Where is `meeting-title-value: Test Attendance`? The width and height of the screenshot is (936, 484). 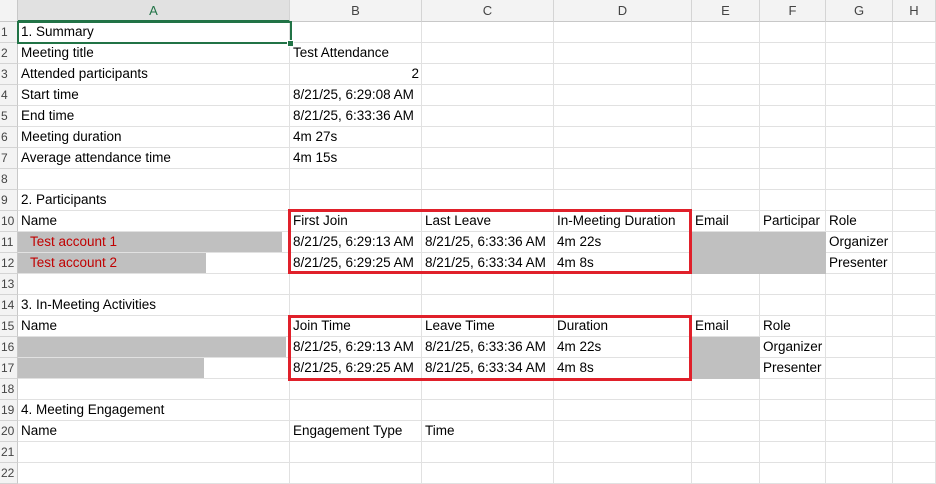 meeting-title-value: Test Attendance is located at coordinates (356, 53).